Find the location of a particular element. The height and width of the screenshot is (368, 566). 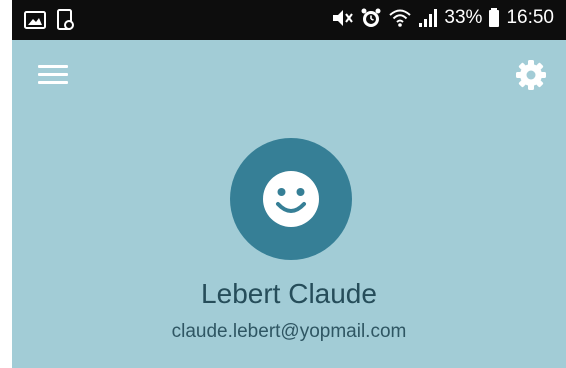

status-right: 33% 16:50 is located at coordinates (442, 18).